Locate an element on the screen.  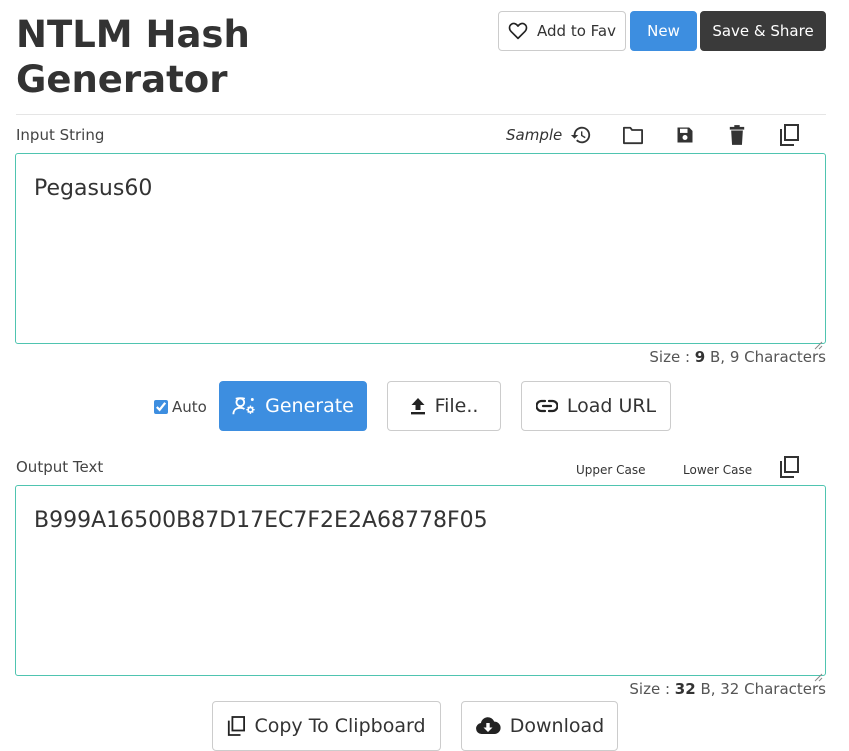
output-value: B999A16500B87D17EC7F2E2A68778F05 is located at coordinates (261, 520).